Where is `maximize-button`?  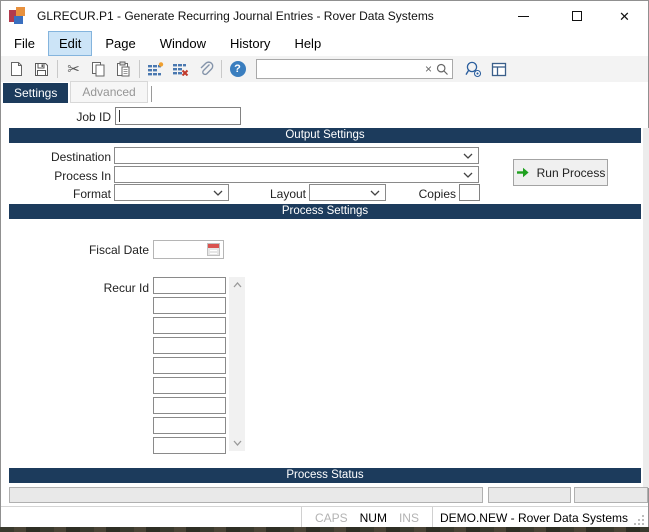
maximize-button is located at coordinates (576, 16).